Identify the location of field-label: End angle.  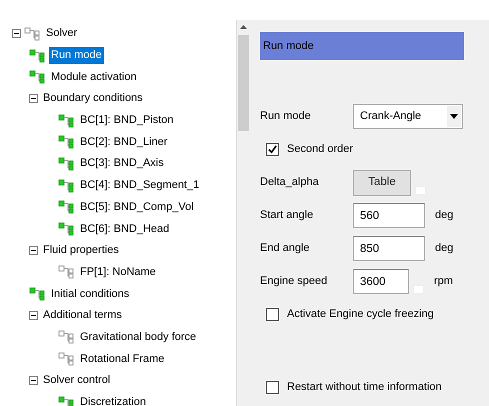
(285, 248).